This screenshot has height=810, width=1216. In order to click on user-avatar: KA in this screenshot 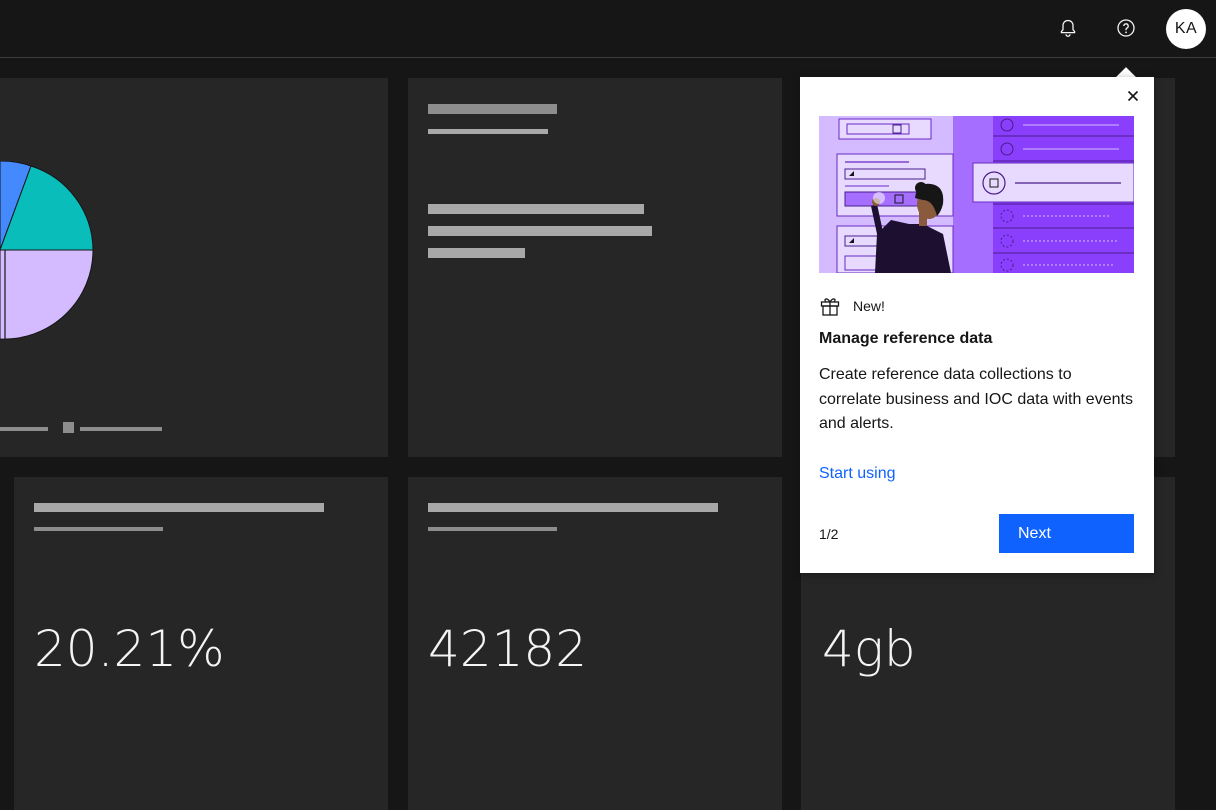, I will do `click(1186, 29)`.